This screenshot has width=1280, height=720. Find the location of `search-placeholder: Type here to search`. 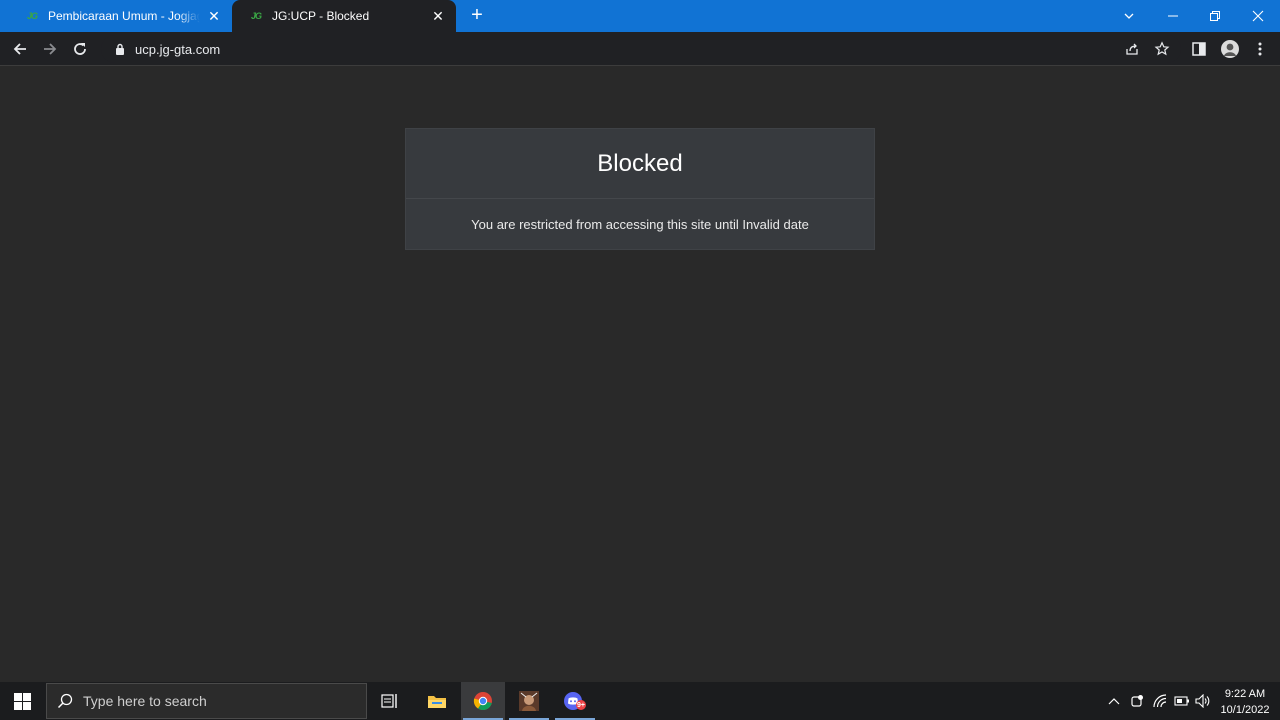

search-placeholder: Type here to search is located at coordinates (145, 701).